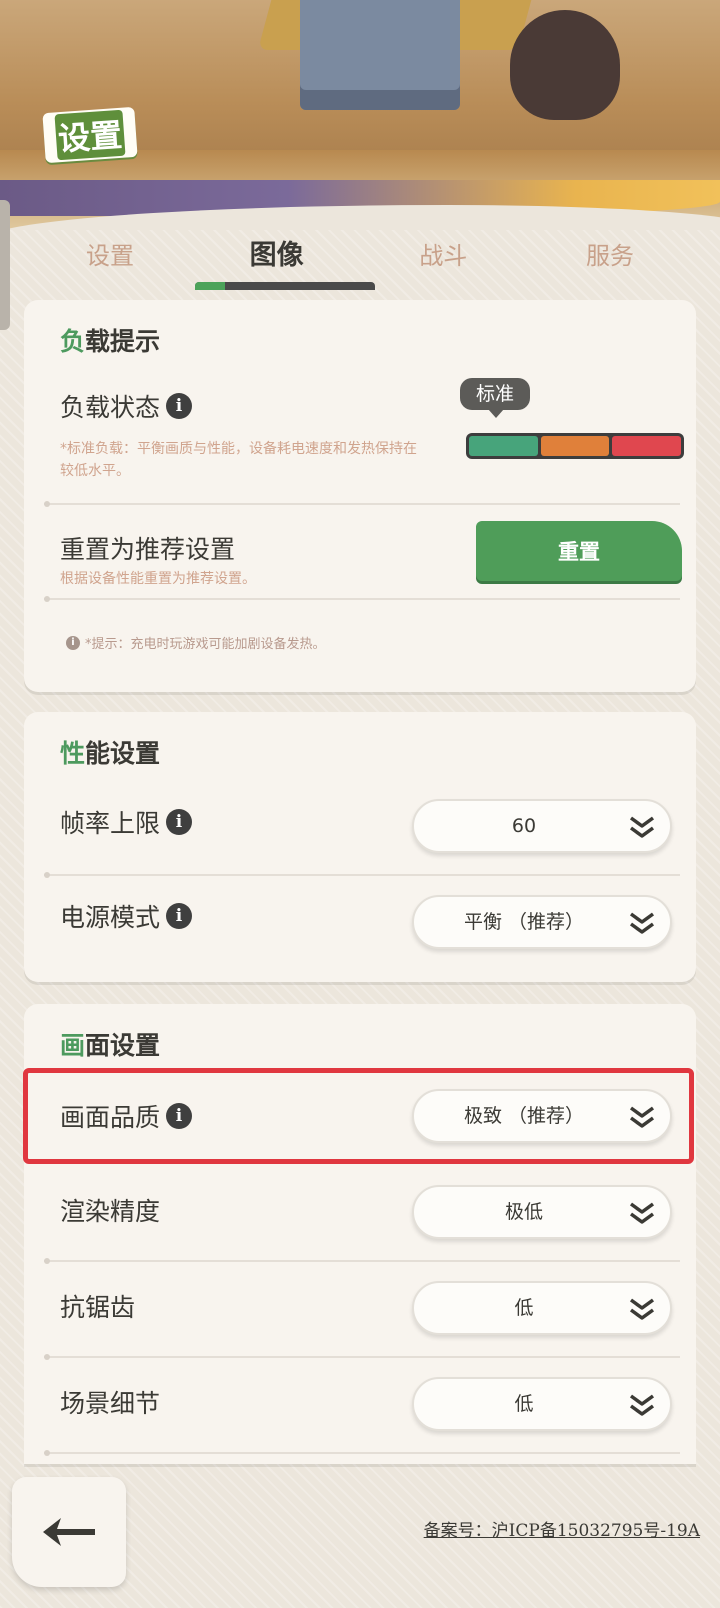 The width and height of the screenshot is (720, 1608). I want to click on power-mode-text: 电源模式, so click(110, 917).